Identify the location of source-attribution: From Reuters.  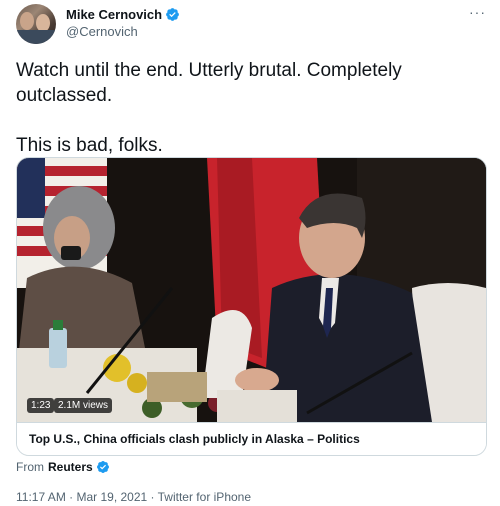
(63, 467).